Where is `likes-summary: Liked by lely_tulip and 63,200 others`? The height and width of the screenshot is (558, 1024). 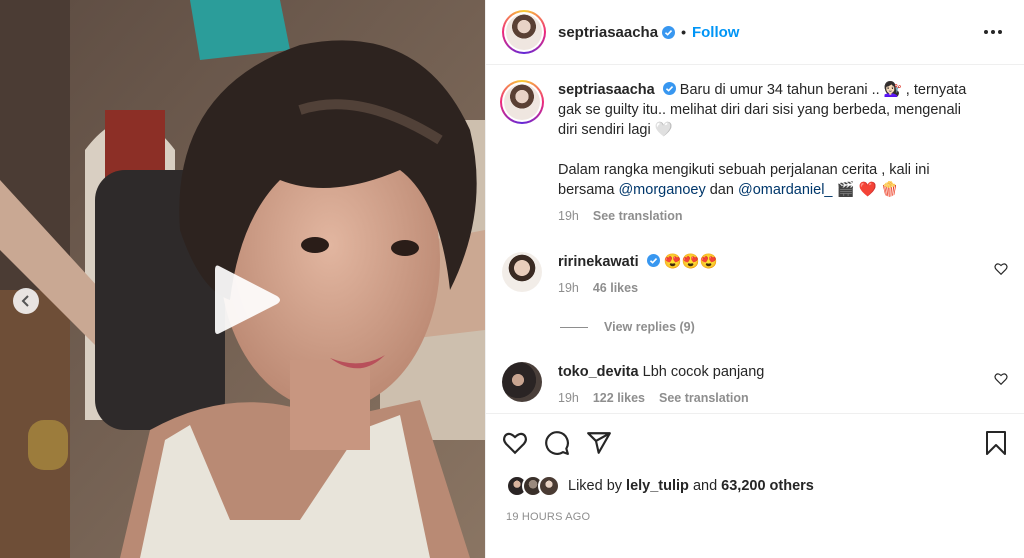
likes-summary: Liked by lely_tulip and 63,200 others is located at coordinates (660, 486).